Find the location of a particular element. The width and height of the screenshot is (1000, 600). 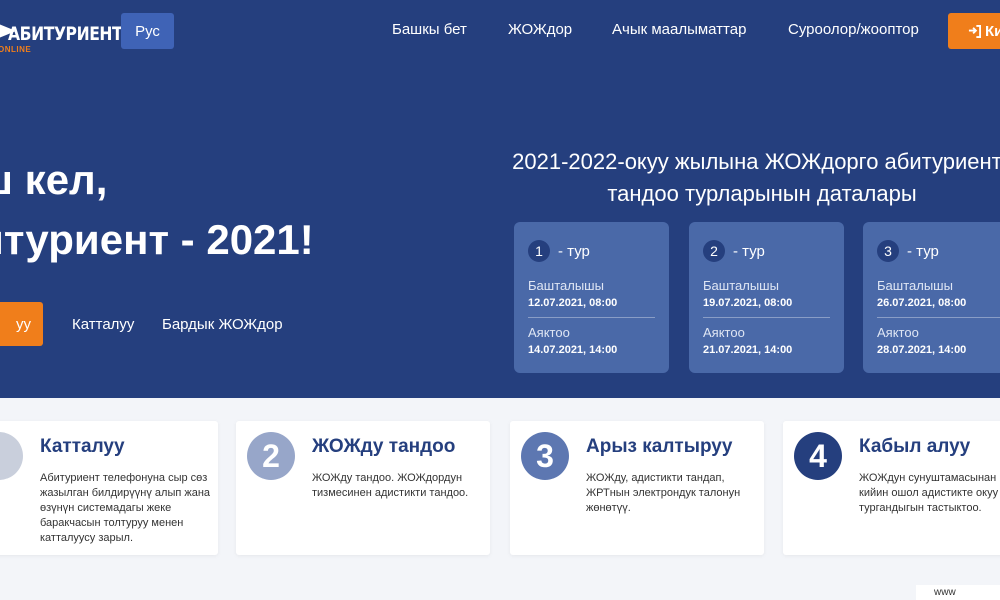

register-link: Катталуу is located at coordinates (103, 324).